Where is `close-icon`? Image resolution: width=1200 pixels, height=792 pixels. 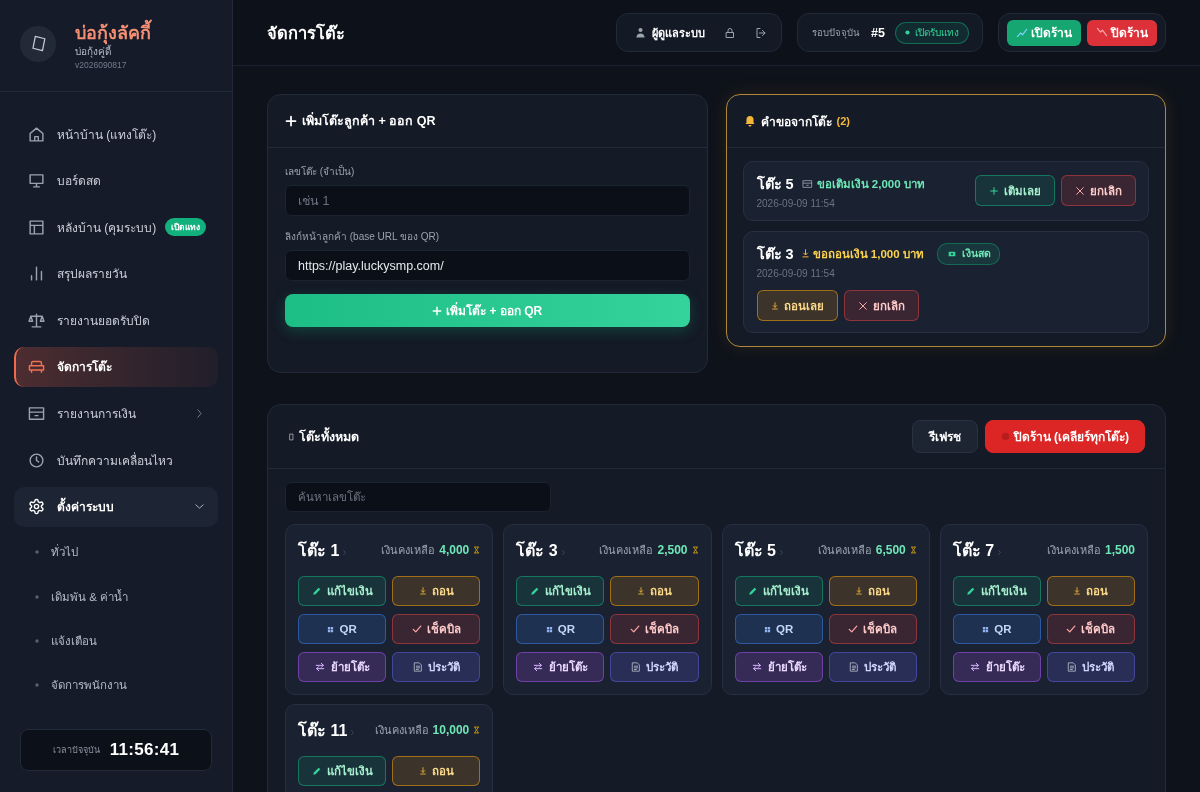
close-icon is located at coordinates (1080, 190).